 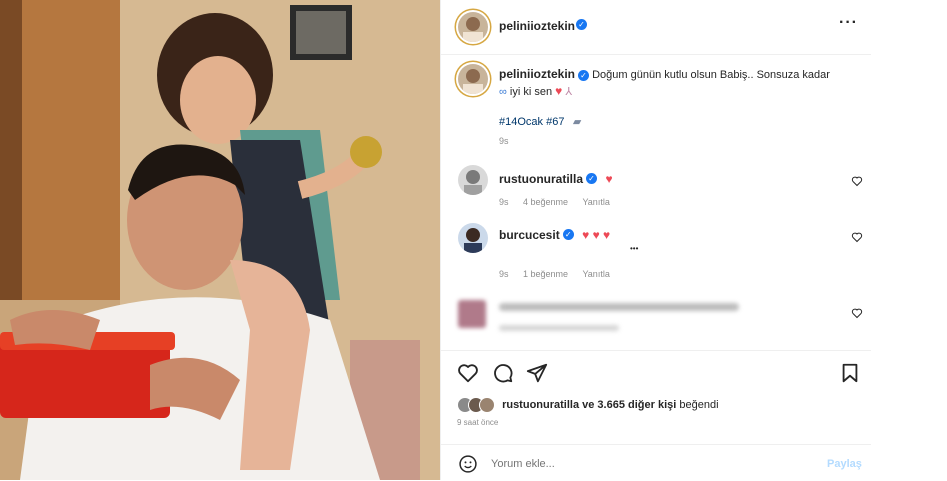 What do you see at coordinates (844, 464) in the screenshot?
I see `post-comment-button: Paylaş` at bounding box center [844, 464].